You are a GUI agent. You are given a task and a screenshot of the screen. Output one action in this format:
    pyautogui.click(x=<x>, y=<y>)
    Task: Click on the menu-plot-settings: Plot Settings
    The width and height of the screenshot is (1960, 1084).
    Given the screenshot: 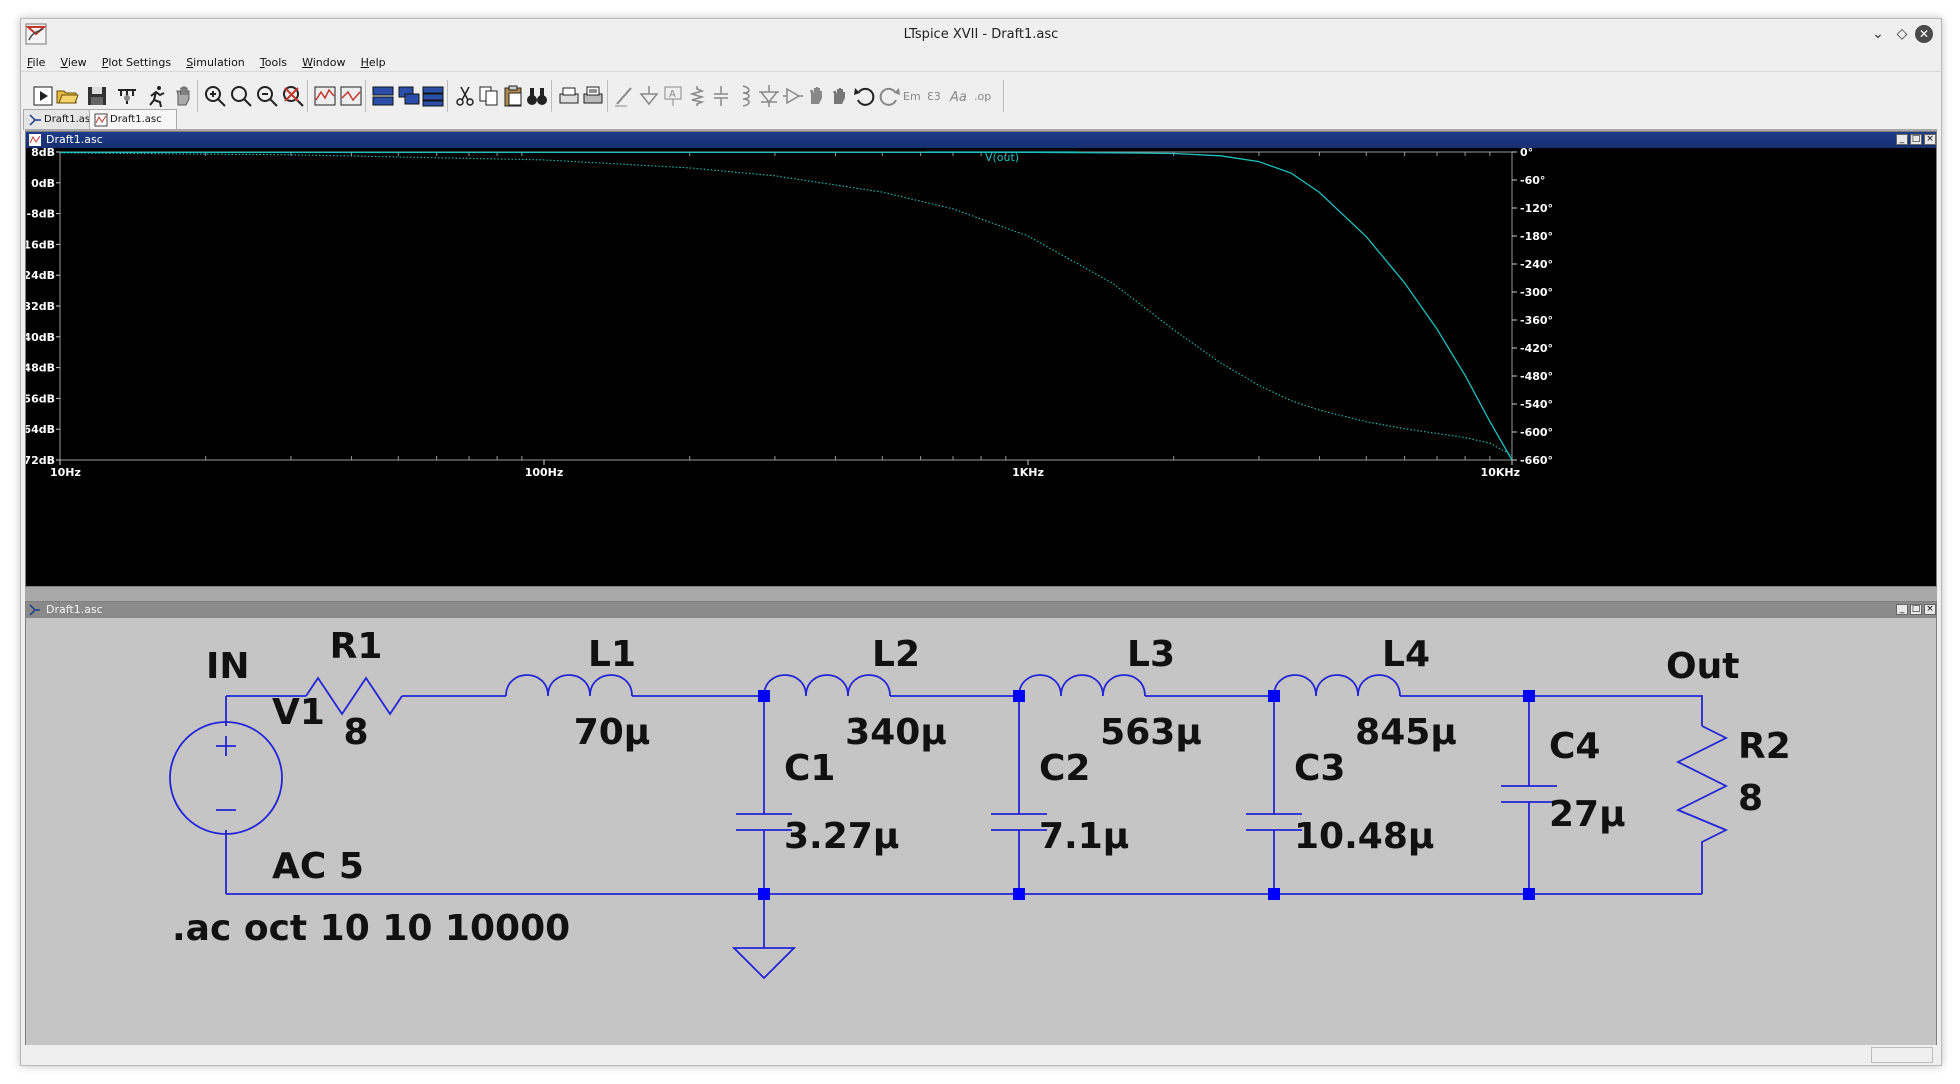 What is the action you would take?
    pyautogui.click(x=136, y=63)
    